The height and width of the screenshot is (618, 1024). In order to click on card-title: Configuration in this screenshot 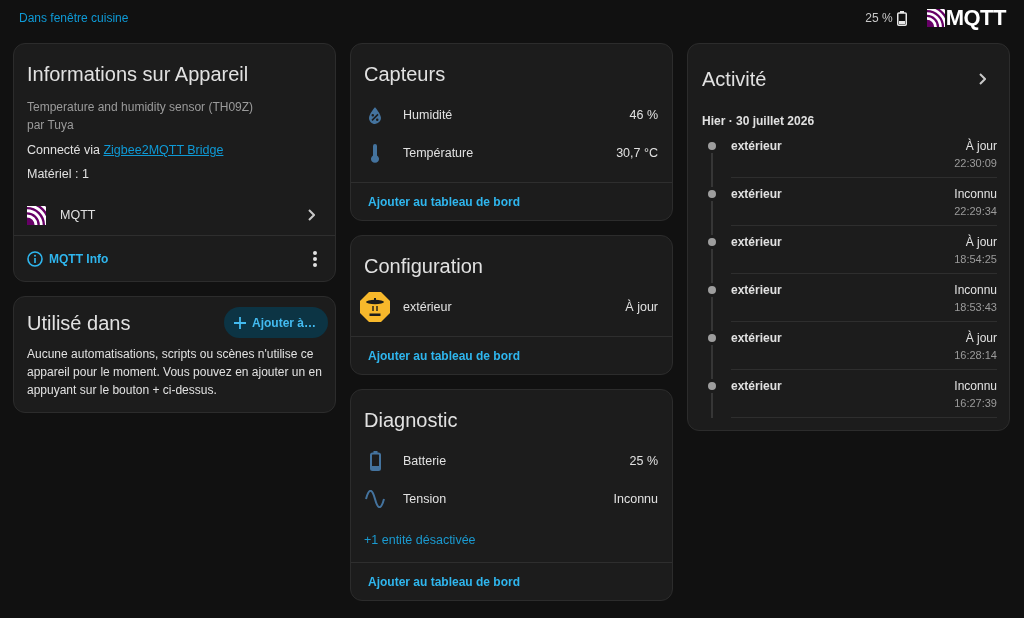, I will do `click(424, 266)`.